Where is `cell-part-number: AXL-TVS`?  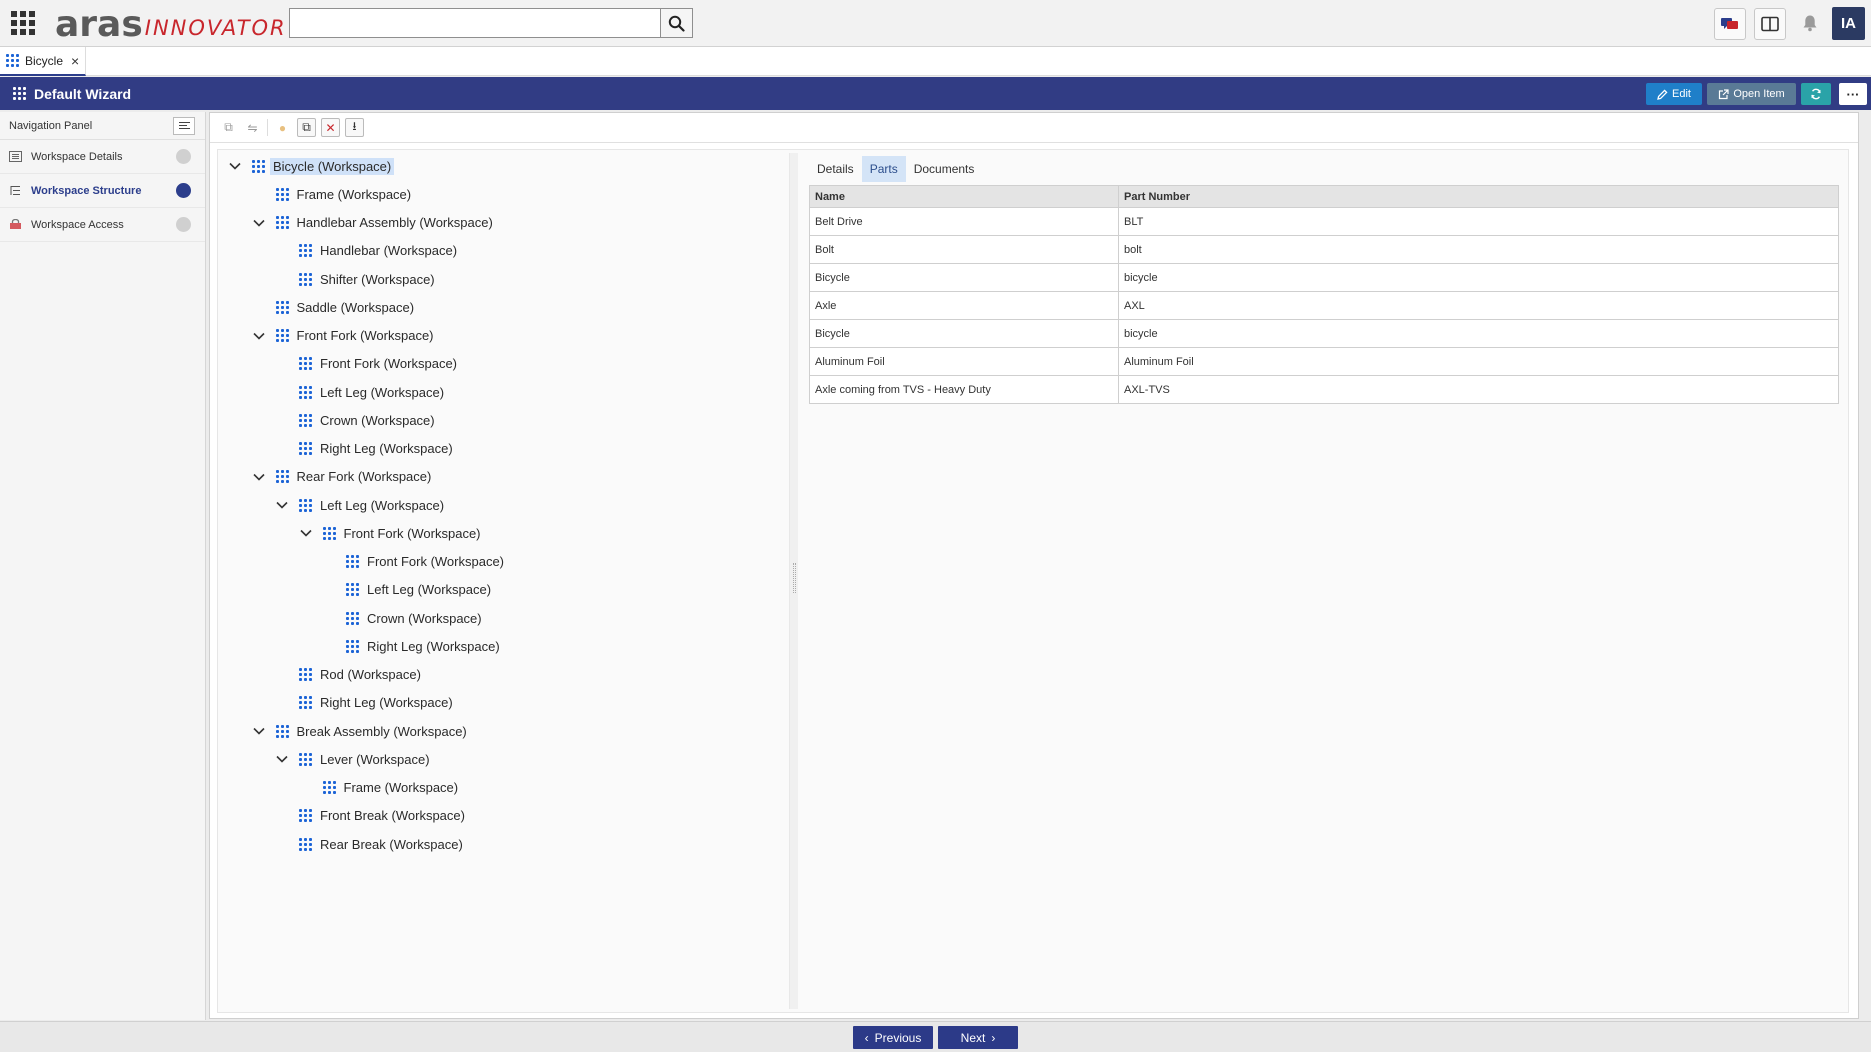
cell-part-number: AXL-TVS is located at coordinates (1478, 389).